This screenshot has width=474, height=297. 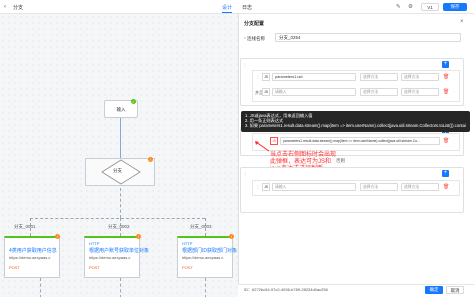 What do you see at coordinates (254, 24) in the screenshot?
I see `drawer-title: 分支配置` at bounding box center [254, 24].